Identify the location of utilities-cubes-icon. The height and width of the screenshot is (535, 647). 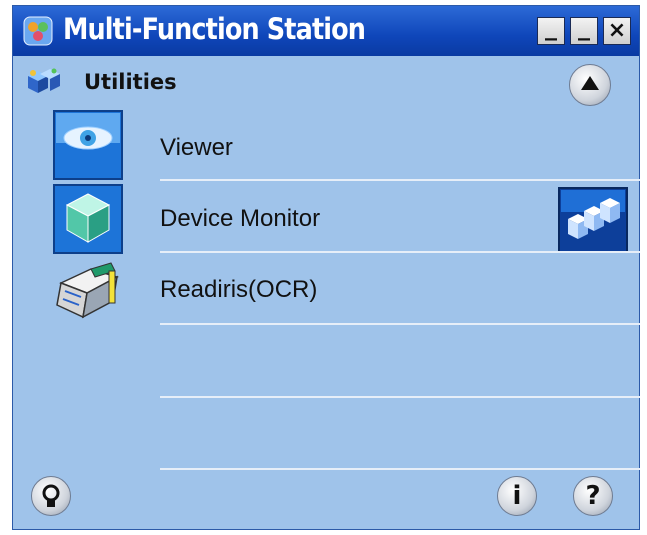
(44, 80).